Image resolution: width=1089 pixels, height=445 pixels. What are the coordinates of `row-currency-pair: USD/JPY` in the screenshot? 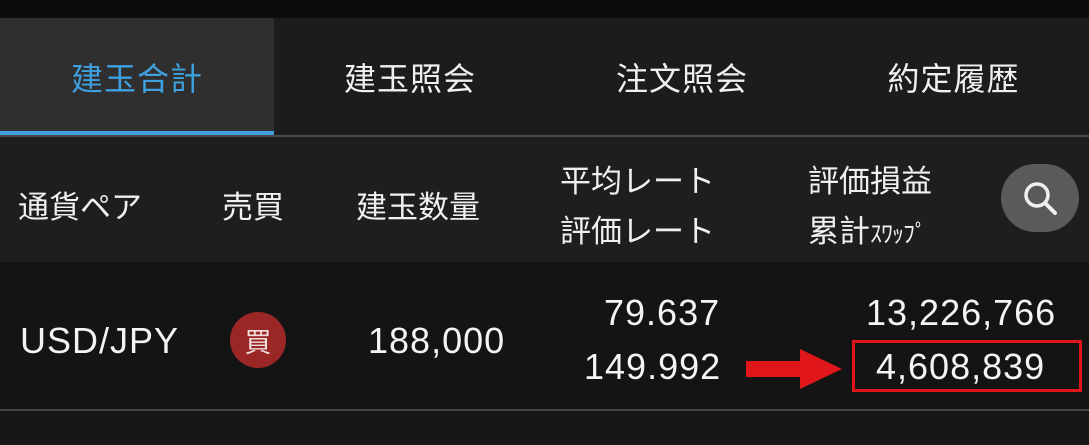 It's located at (100, 340).